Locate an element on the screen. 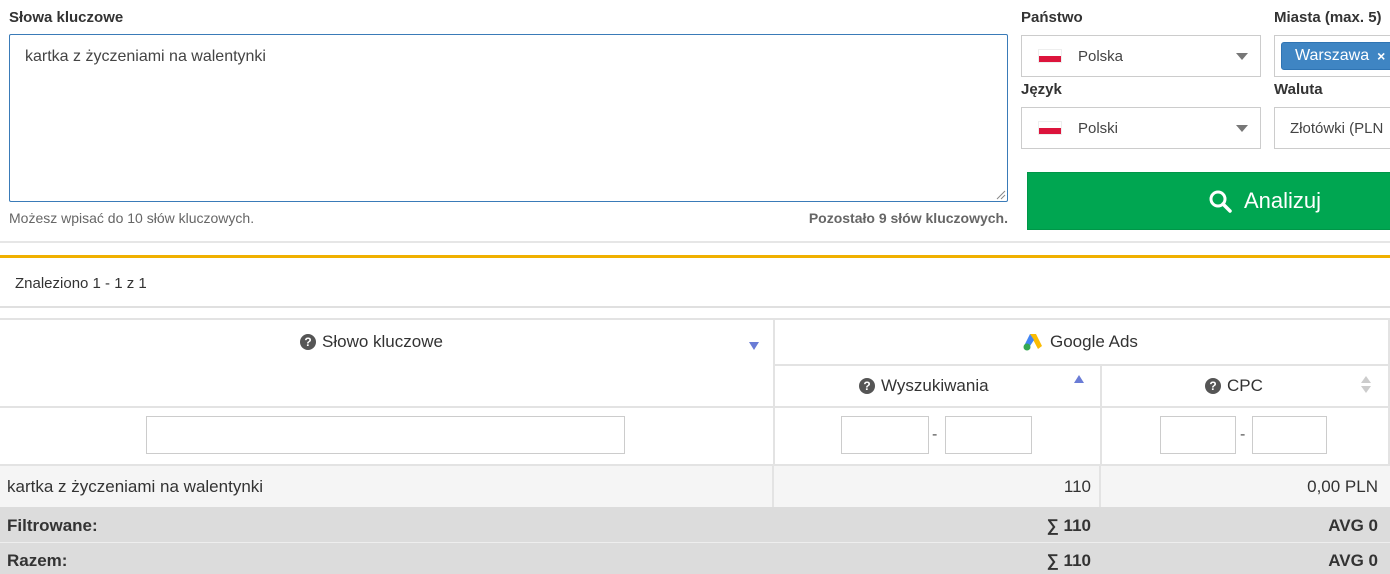 The width and height of the screenshot is (1390, 574). cities-select: Warszawa × is located at coordinates (1332, 56).